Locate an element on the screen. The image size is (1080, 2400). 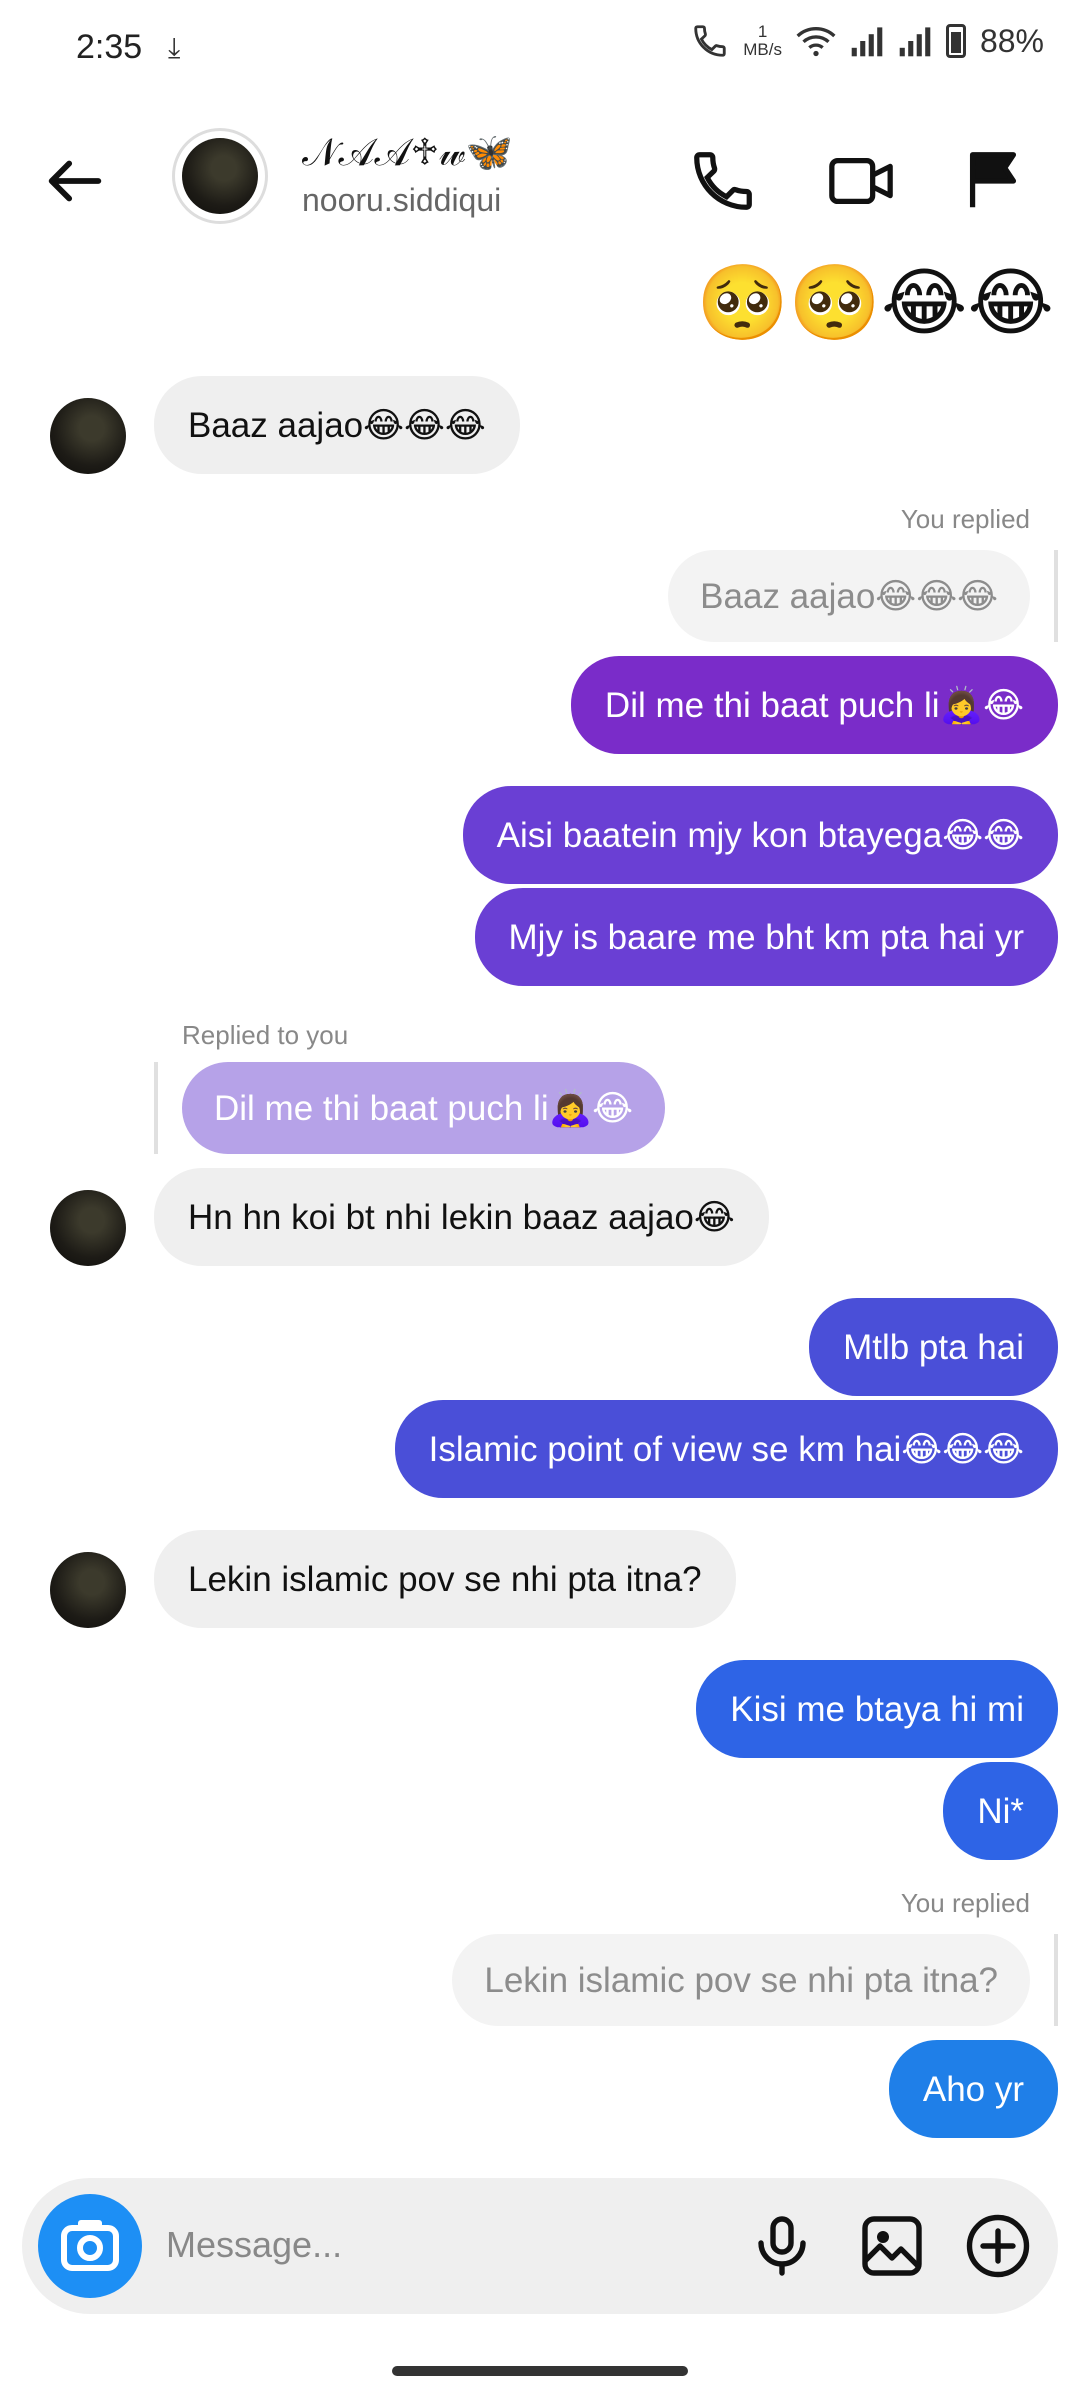
incoming-message: Lekin islamic pov se nhi pta itna? is located at coordinates (445, 1579).